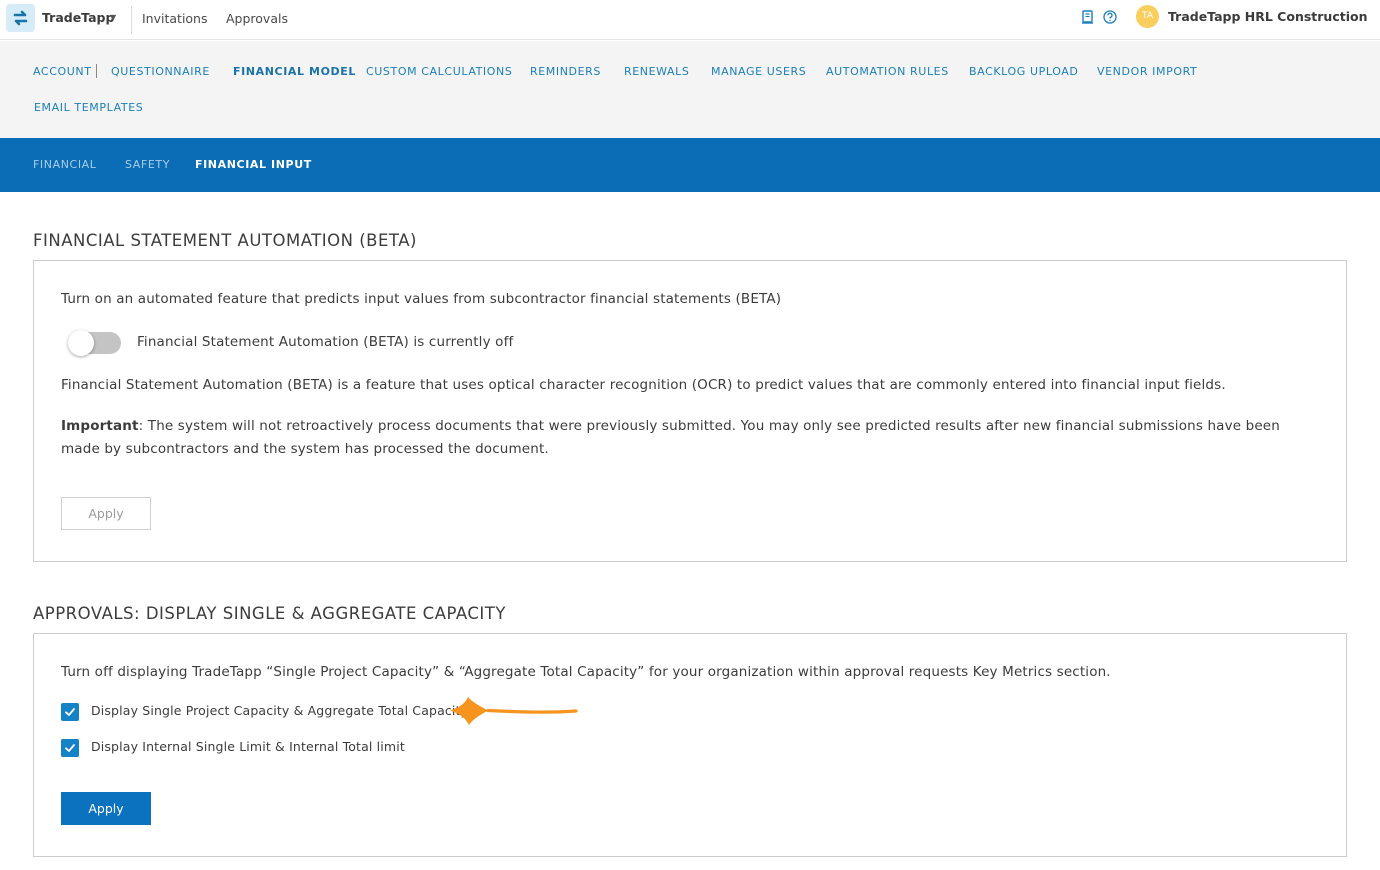  What do you see at coordinates (20, 18) in the screenshot?
I see `tradetapp-logo-icon` at bounding box center [20, 18].